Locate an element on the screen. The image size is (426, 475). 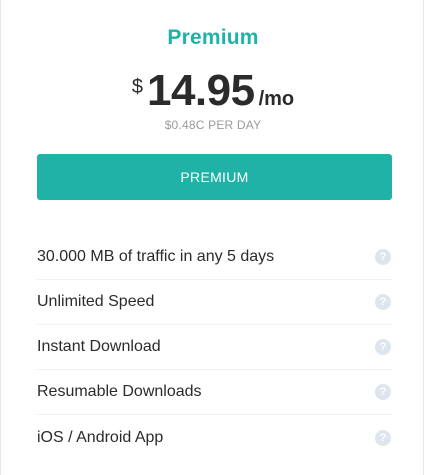
price-per-day: $0.48C PER DAY is located at coordinates (213, 125).